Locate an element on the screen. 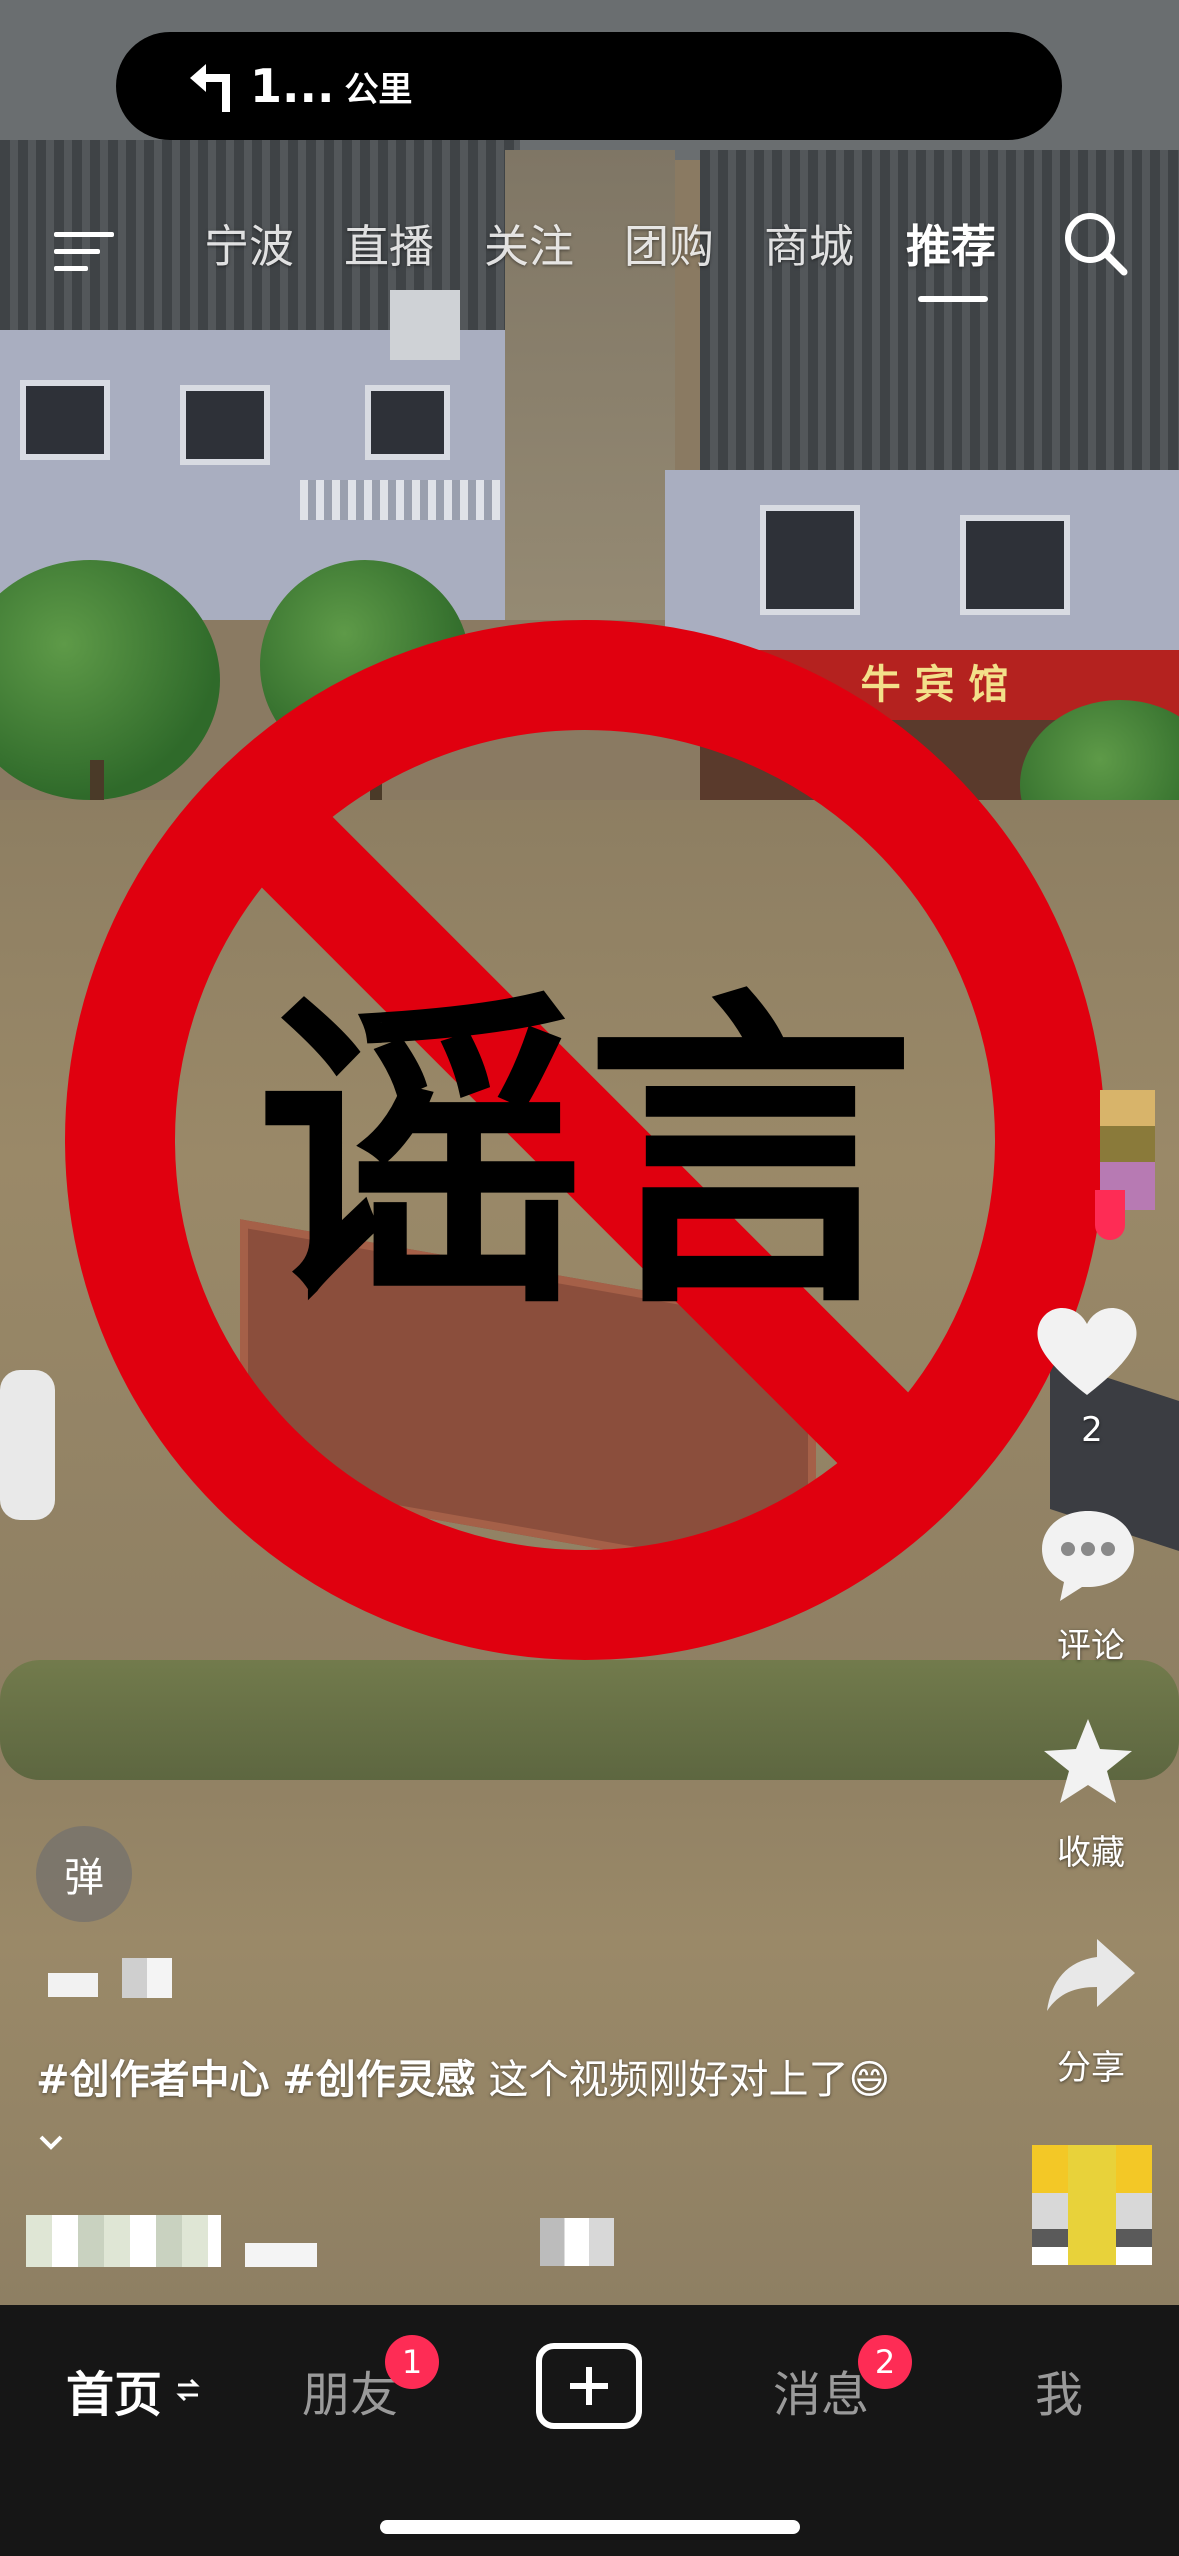 The width and height of the screenshot is (1179, 2556). follow-button is located at coordinates (1110, 1215).